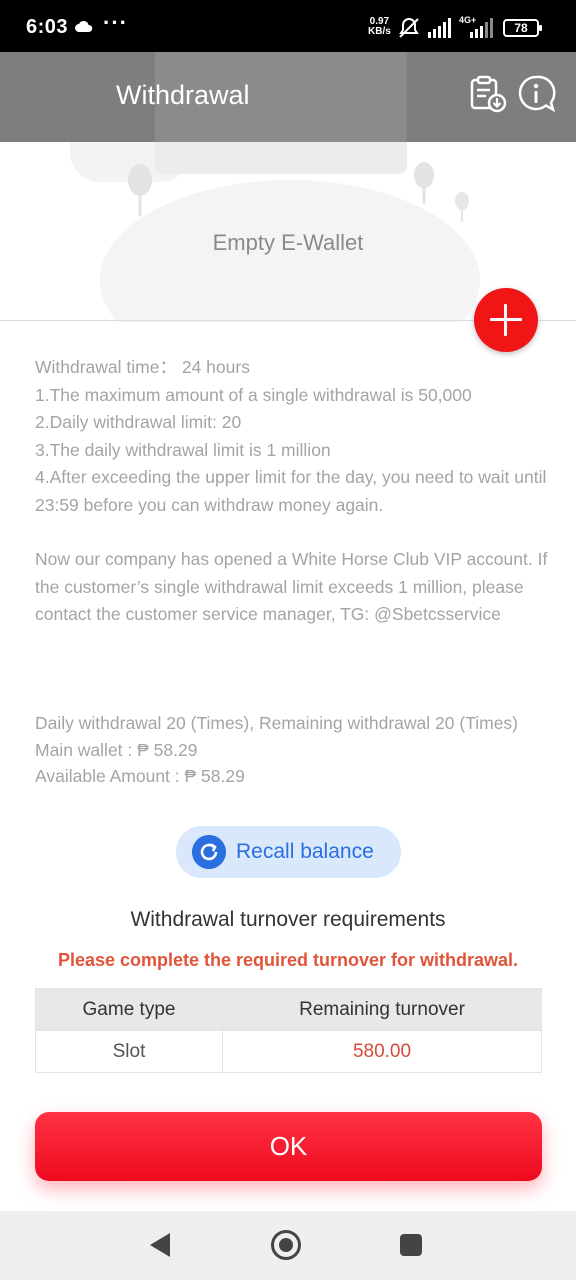 The height and width of the screenshot is (1280, 576). I want to click on recent-apps-icon, so click(411, 1245).